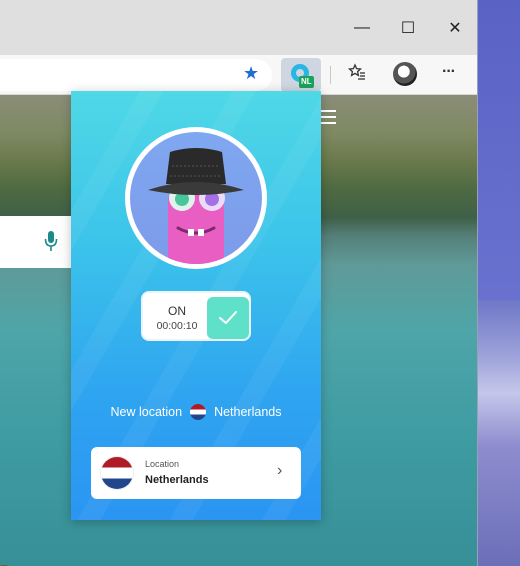 The image size is (520, 566). I want to click on avatar, so click(405, 74).